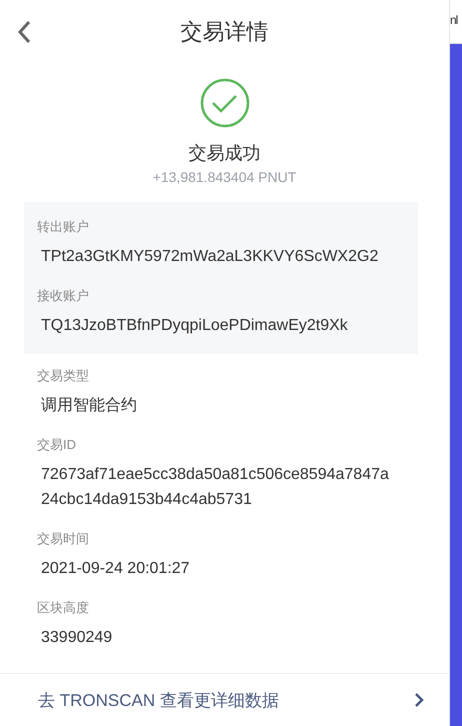  I want to click on address-text: TPt2a3GtKMY5972mWa2aL3KKVY6ScWX2G2, so click(210, 257).